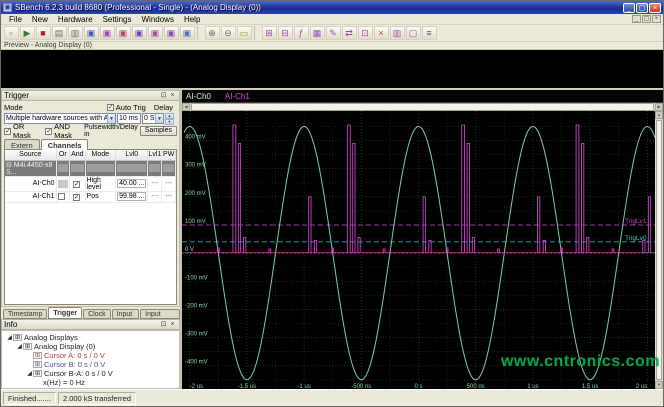 Image resolution: width=664 pixels, height=407 pixels. What do you see at coordinates (333, 33) in the screenshot?
I see `edit-icon: ✎` at bounding box center [333, 33].